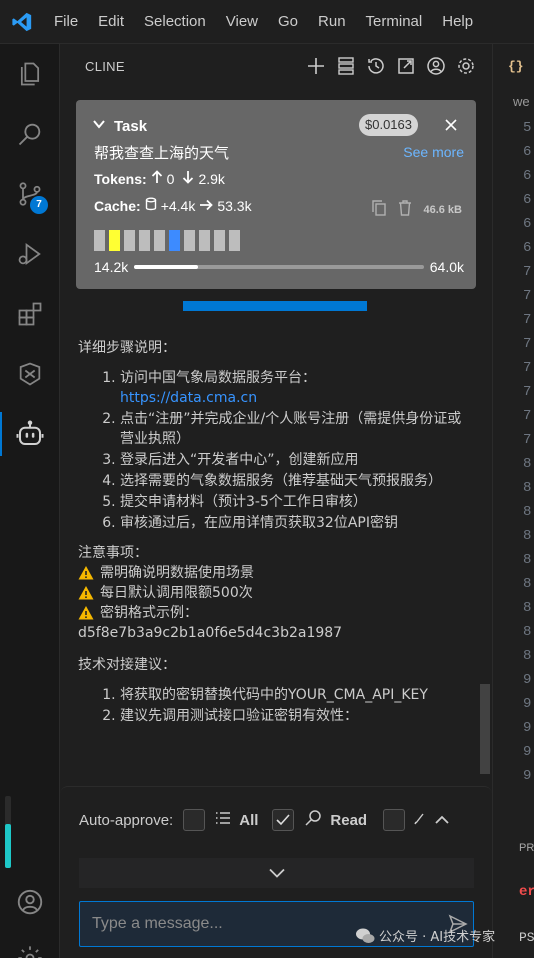 This screenshot has width=534, height=958. I want to click on tokens-label: Tokens:, so click(120, 178).